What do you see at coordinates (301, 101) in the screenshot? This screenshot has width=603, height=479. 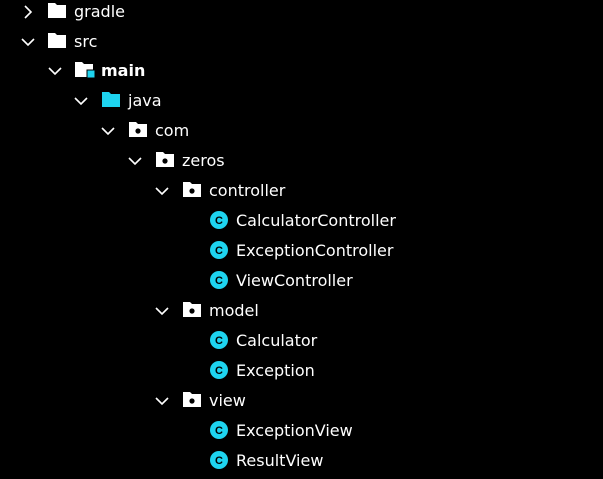 I see `tree-item-java: java` at bounding box center [301, 101].